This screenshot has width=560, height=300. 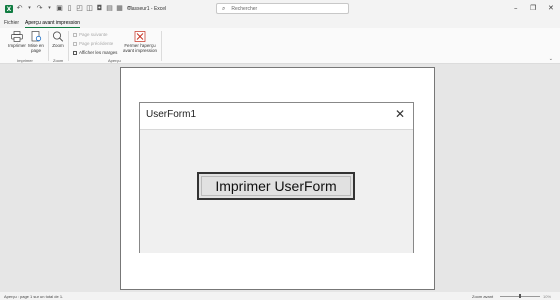 I want to click on close-preview-label: Fermer l'aperçu avant impression, so click(x=140, y=48).